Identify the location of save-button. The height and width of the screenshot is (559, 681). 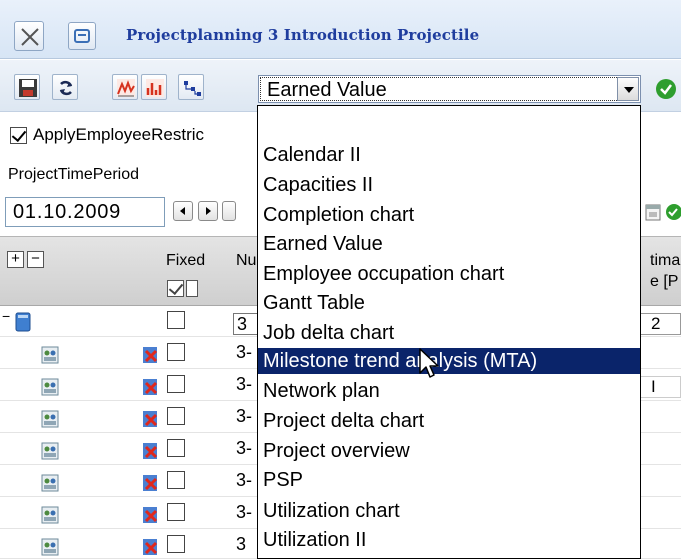
(27, 87).